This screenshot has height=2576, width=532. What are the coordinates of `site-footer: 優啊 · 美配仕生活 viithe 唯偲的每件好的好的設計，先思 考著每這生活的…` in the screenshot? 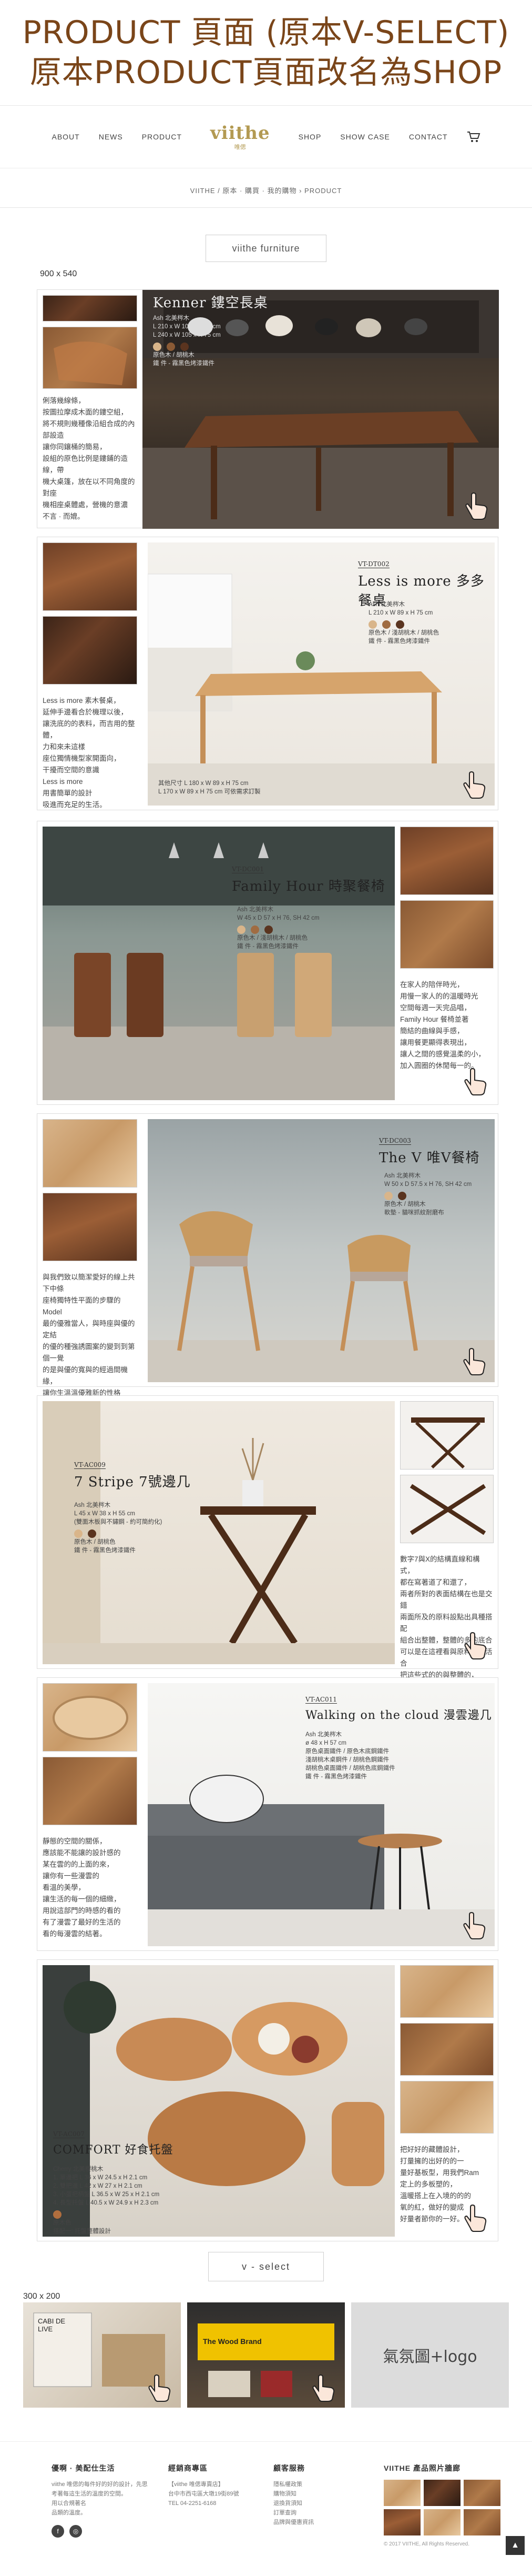 It's located at (266, 2509).